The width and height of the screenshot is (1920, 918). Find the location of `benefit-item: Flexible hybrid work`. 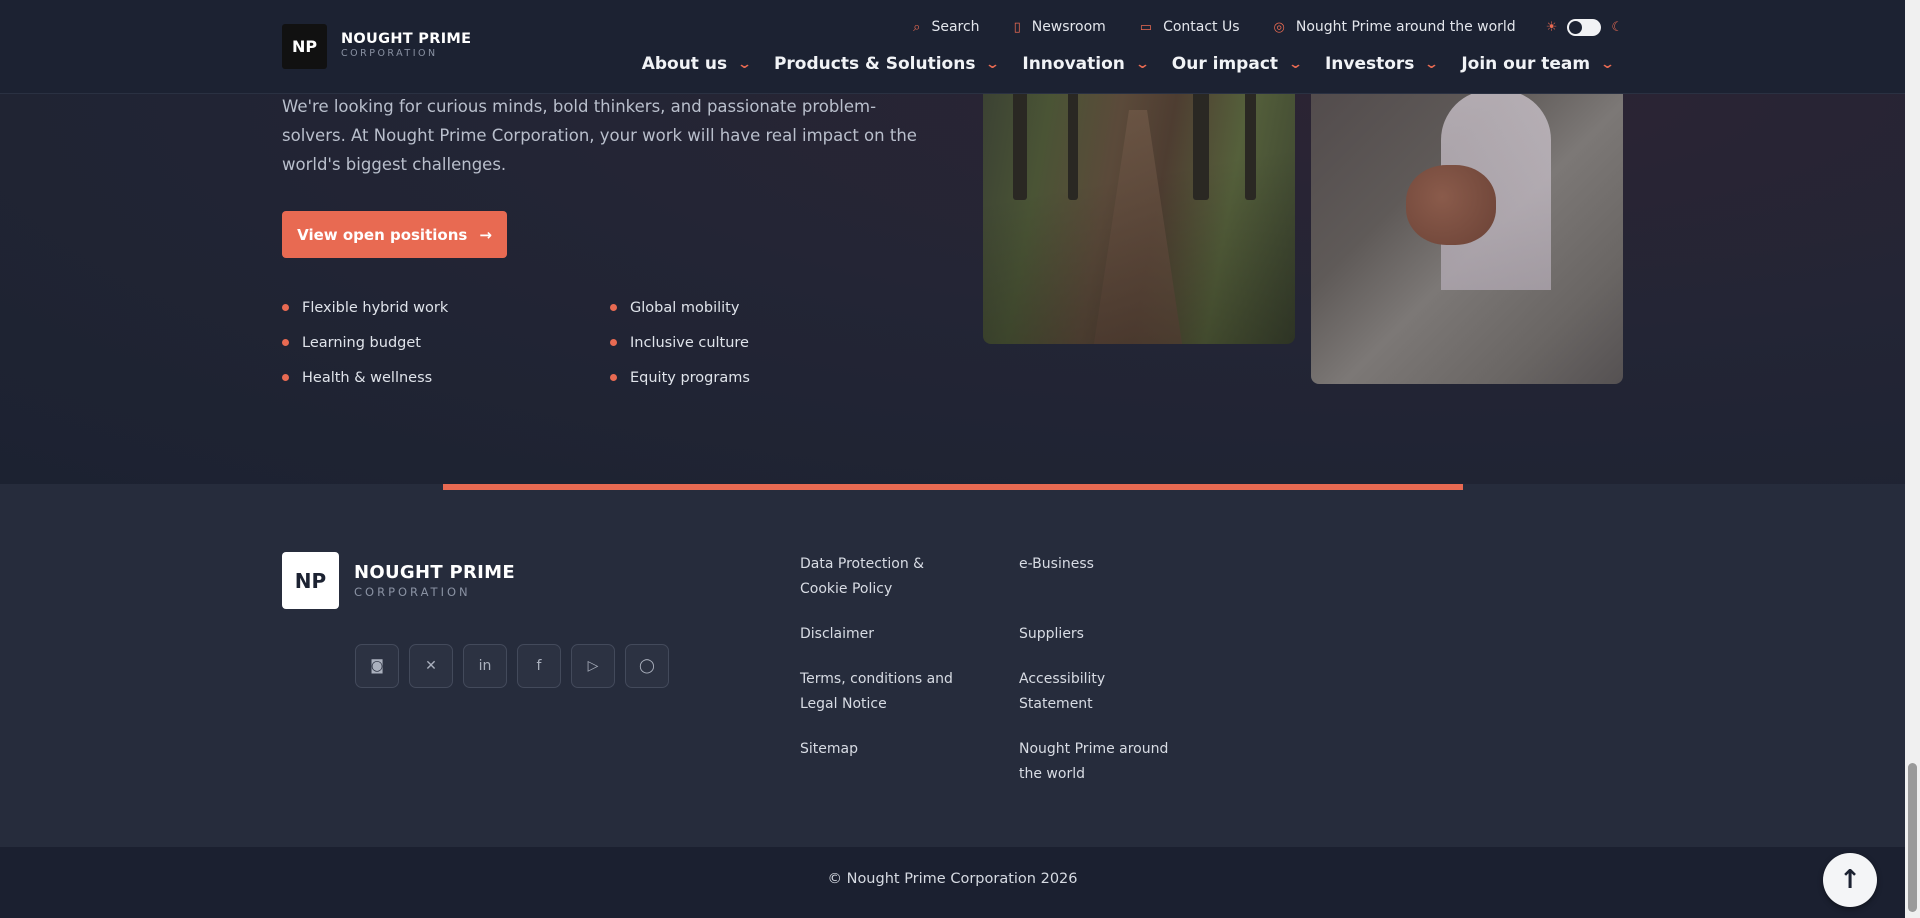

benefit-item: Flexible hybrid work is located at coordinates (446, 307).